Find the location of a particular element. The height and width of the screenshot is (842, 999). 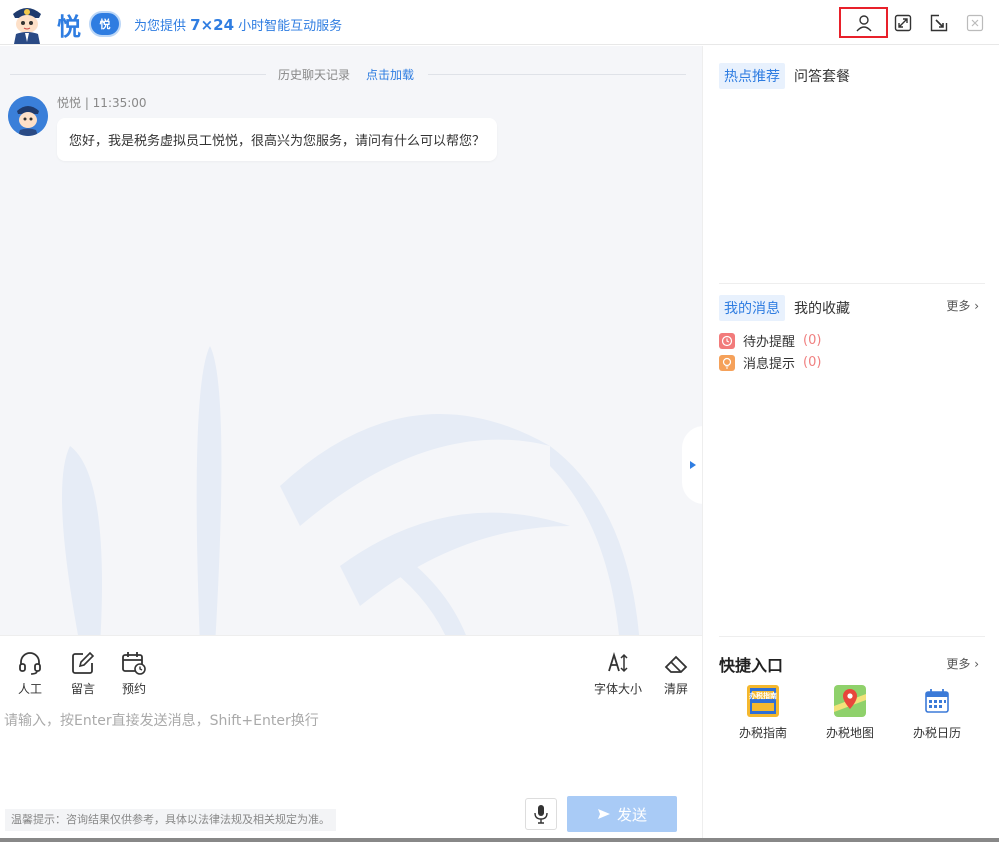

send-icon is located at coordinates (603, 814).